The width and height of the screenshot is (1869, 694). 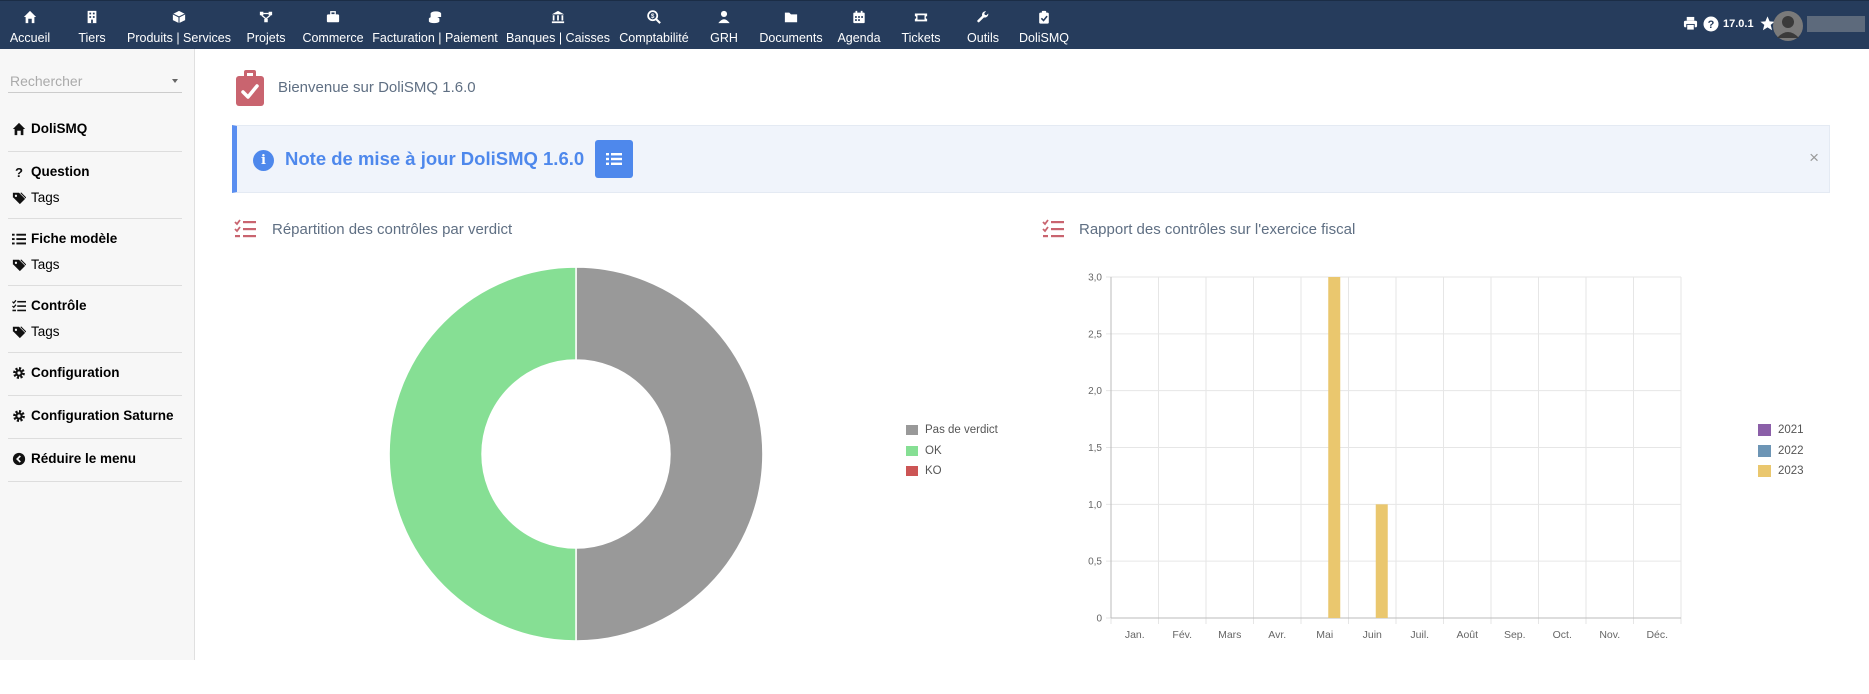 What do you see at coordinates (1095, 562) in the screenshot?
I see `y-tick-label: 0,5` at bounding box center [1095, 562].